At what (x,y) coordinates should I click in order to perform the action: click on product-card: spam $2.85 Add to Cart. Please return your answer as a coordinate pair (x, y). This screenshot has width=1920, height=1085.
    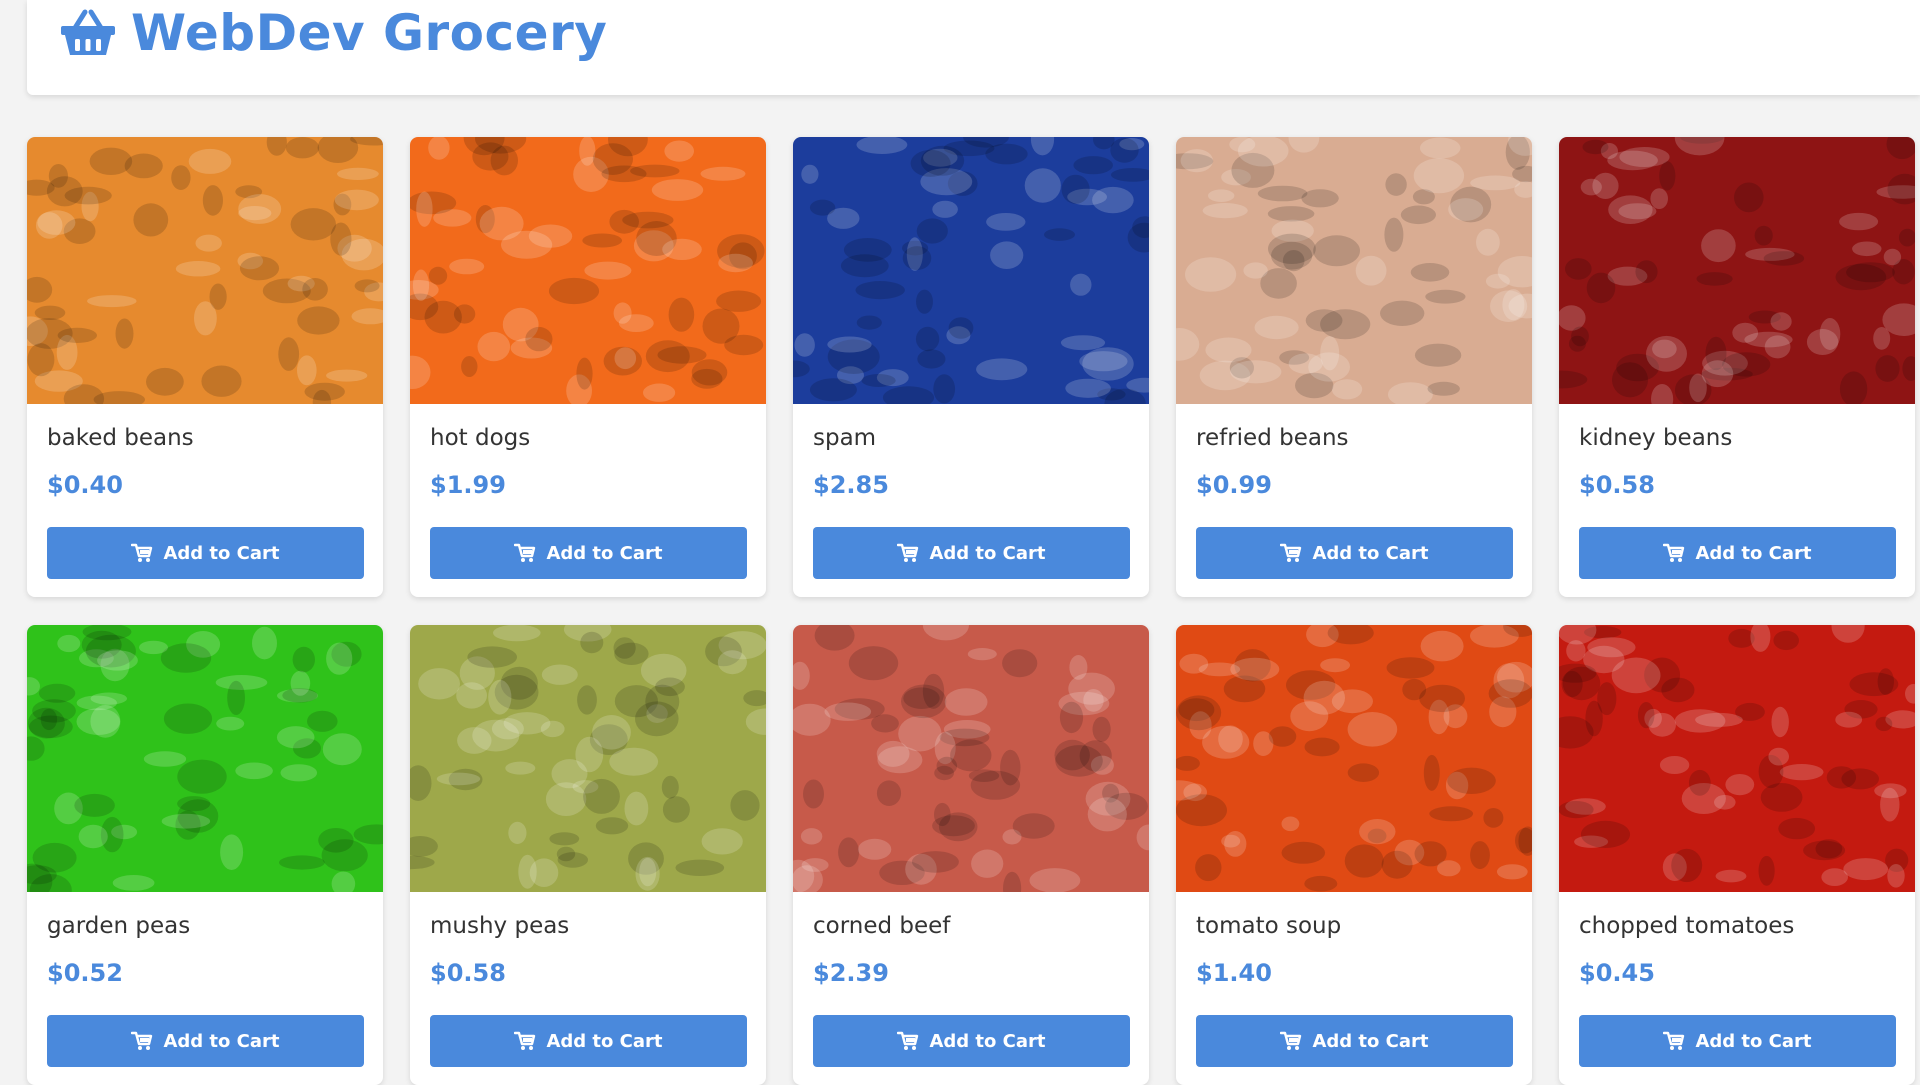
    Looking at the image, I should click on (971, 367).